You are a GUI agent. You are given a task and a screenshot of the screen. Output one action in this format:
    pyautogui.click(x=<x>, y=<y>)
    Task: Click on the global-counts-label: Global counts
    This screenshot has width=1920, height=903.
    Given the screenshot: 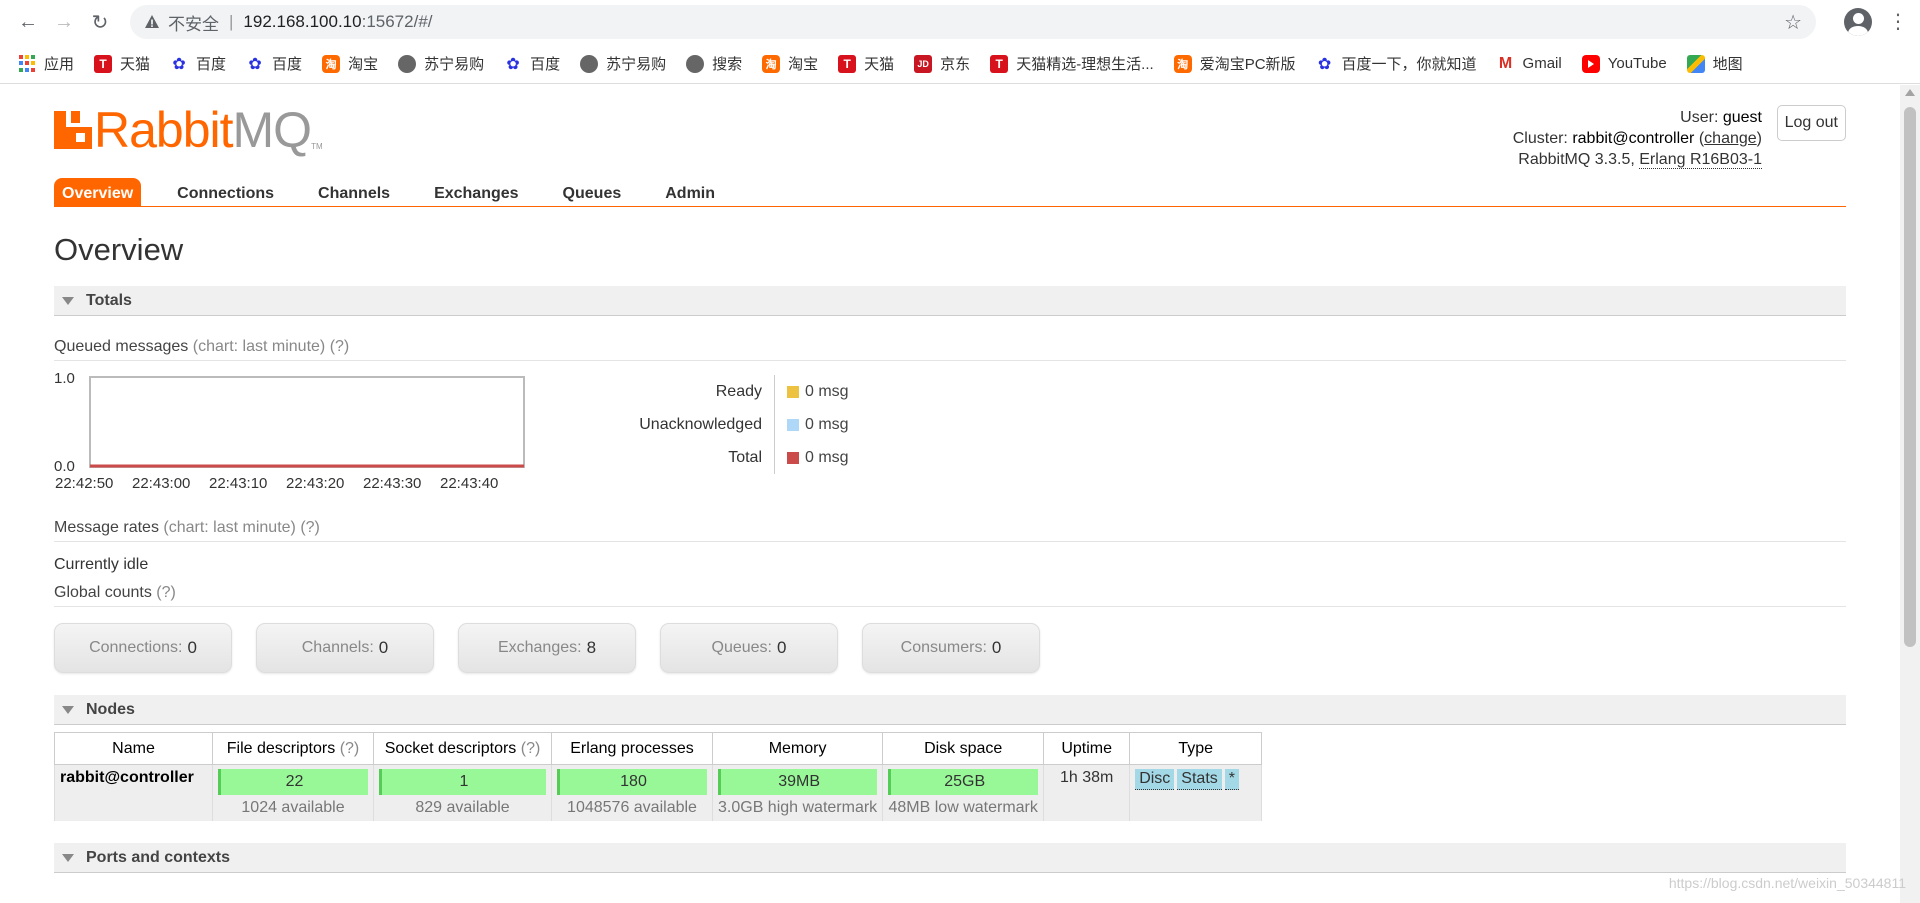 What is the action you would take?
    pyautogui.click(x=103, y=592)
    